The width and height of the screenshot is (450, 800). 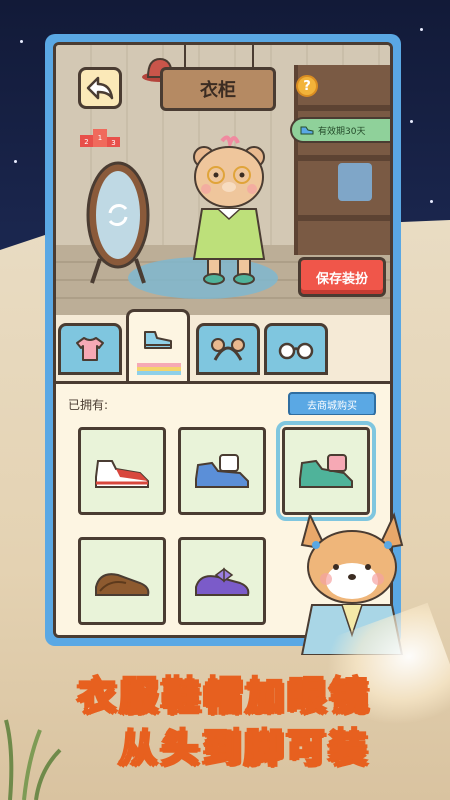 I want to click on rainbow-stripes, so click(x=159, y=369).